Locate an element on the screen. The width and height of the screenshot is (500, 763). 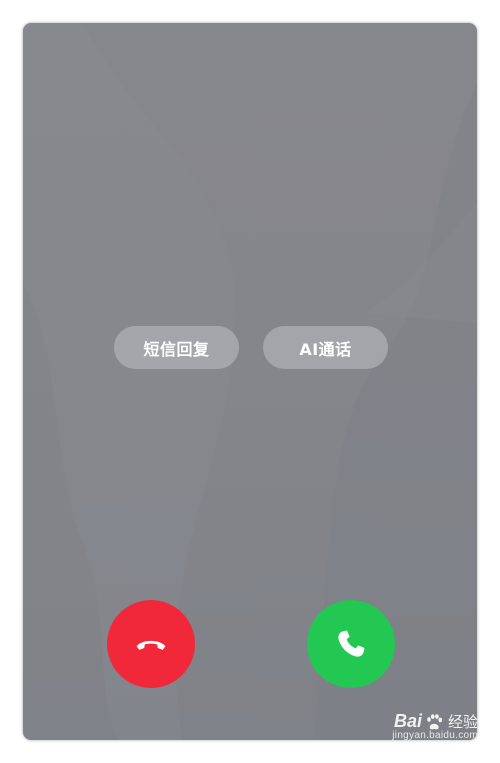
decline-call-button is located at coordinates (151, 644).